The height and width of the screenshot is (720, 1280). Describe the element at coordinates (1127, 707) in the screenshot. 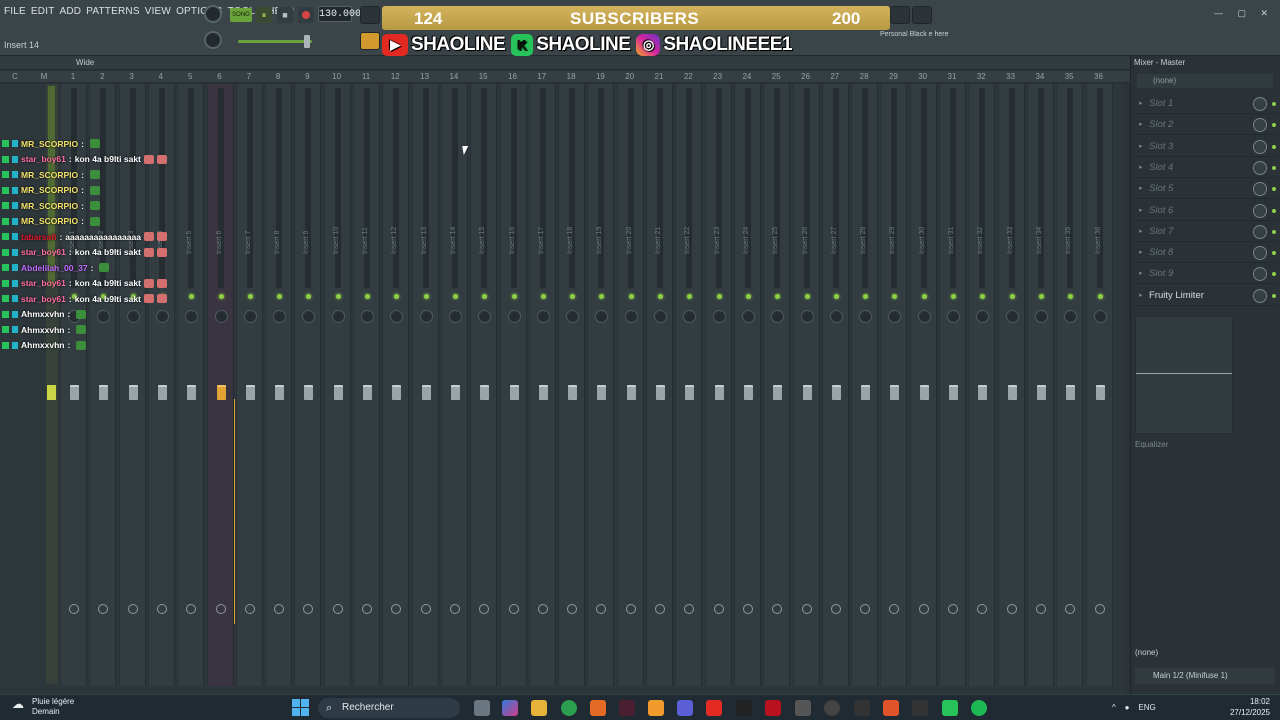

I see `microphone-icon: ●` at that location.